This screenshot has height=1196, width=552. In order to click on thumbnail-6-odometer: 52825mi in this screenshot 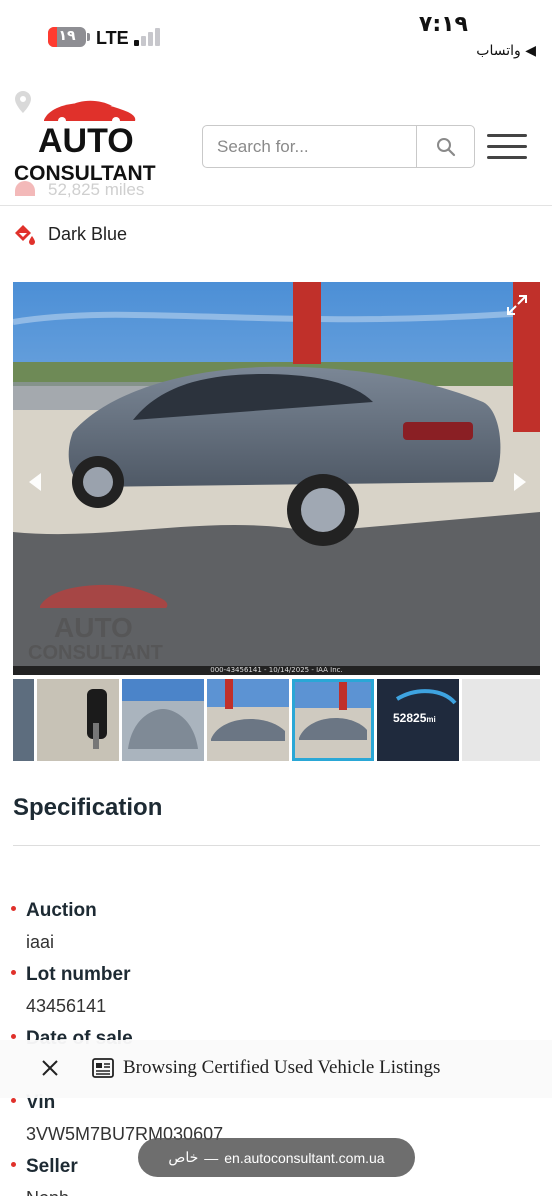, I will do `click(418, 720)`.